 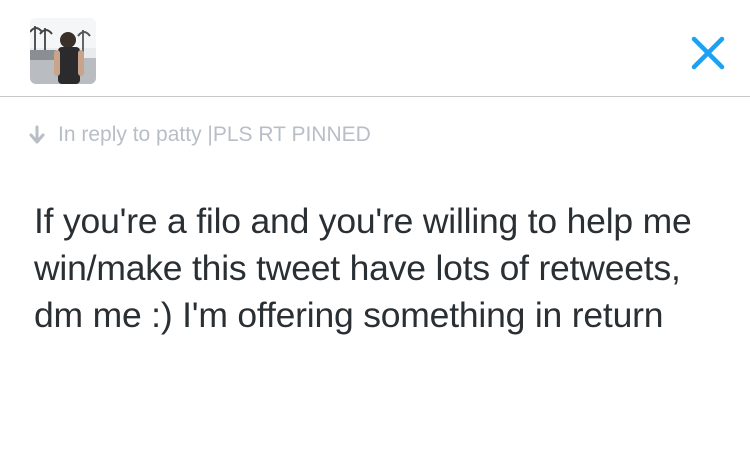 What do you see at coordinates (214, 134) in the screenshot?
I see `reply-context-text: In reply to patty |PLS RT PINNED` at bounding box center [214, 134].